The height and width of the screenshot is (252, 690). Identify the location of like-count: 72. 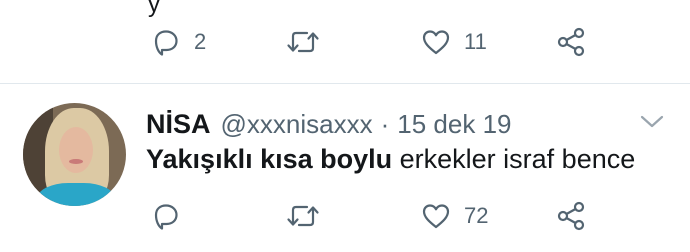
(476, 215).